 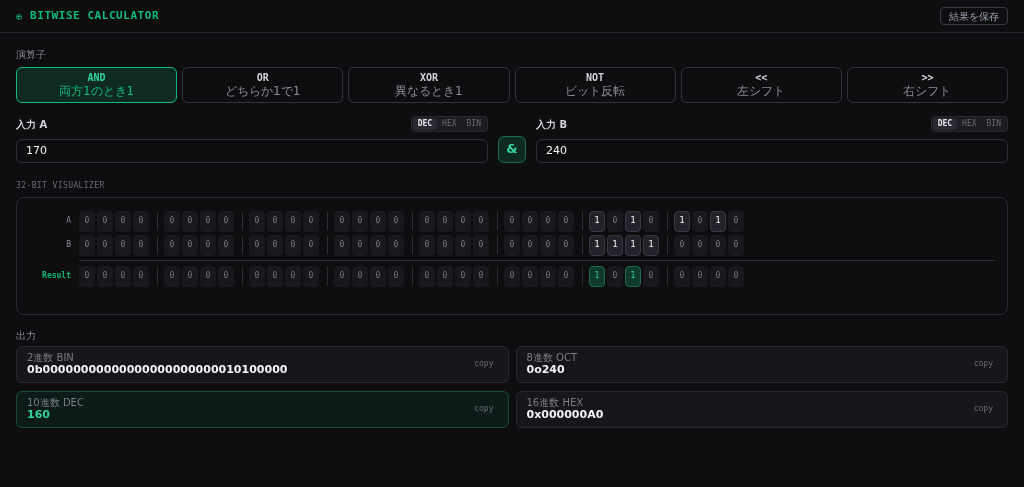 What do you see at coordinates (429, 85) in the screenshot?
I see `operator-button: XOR 異なるとき1` at bounding box center [429, 85].